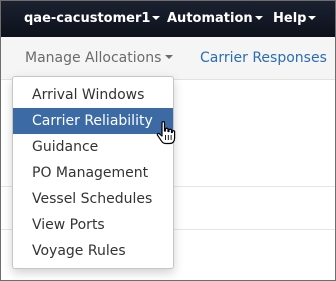 The width and height of the screenshot is (336, 281). Describe the element at coordinates (210, 18) in the screenshot. I see `automation-menu-label: Automation` at that location.